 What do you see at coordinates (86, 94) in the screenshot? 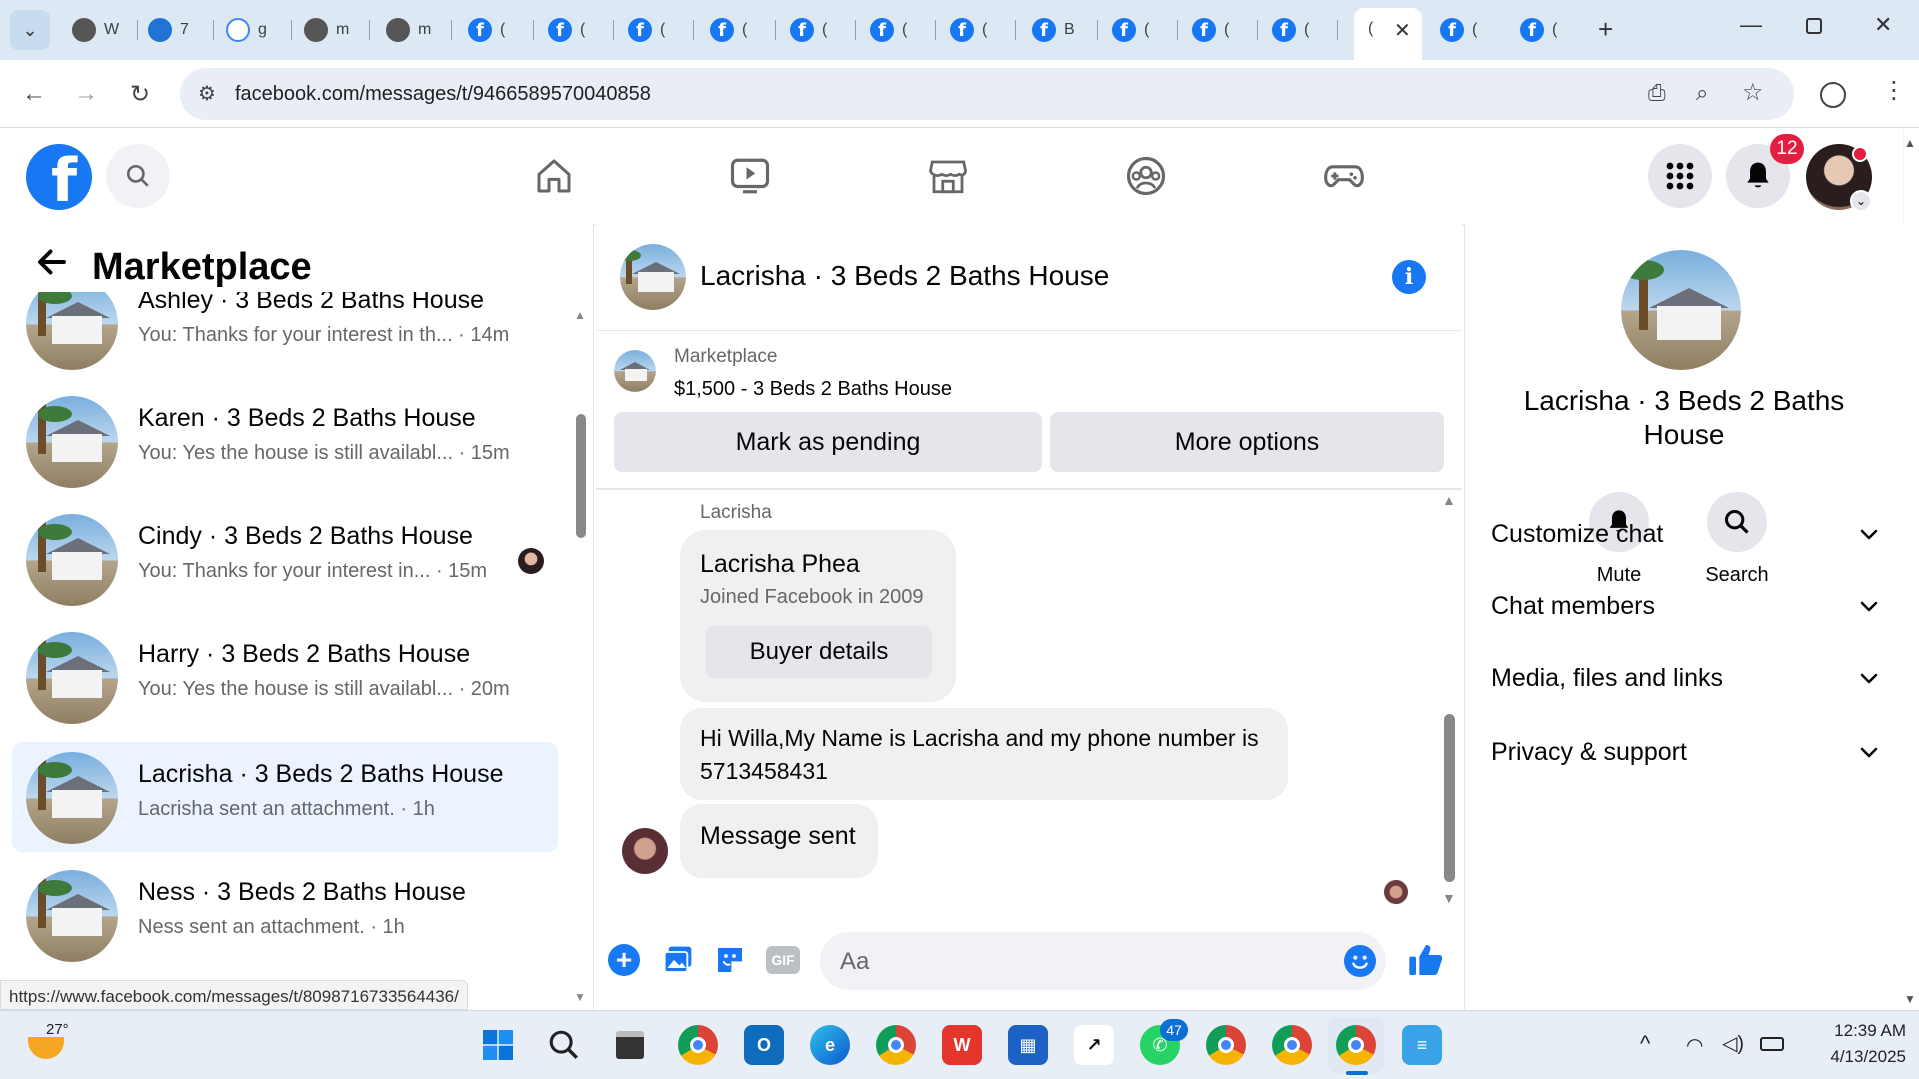
I see `forward-arrow-icon: →` at bounding box center [86, 94].